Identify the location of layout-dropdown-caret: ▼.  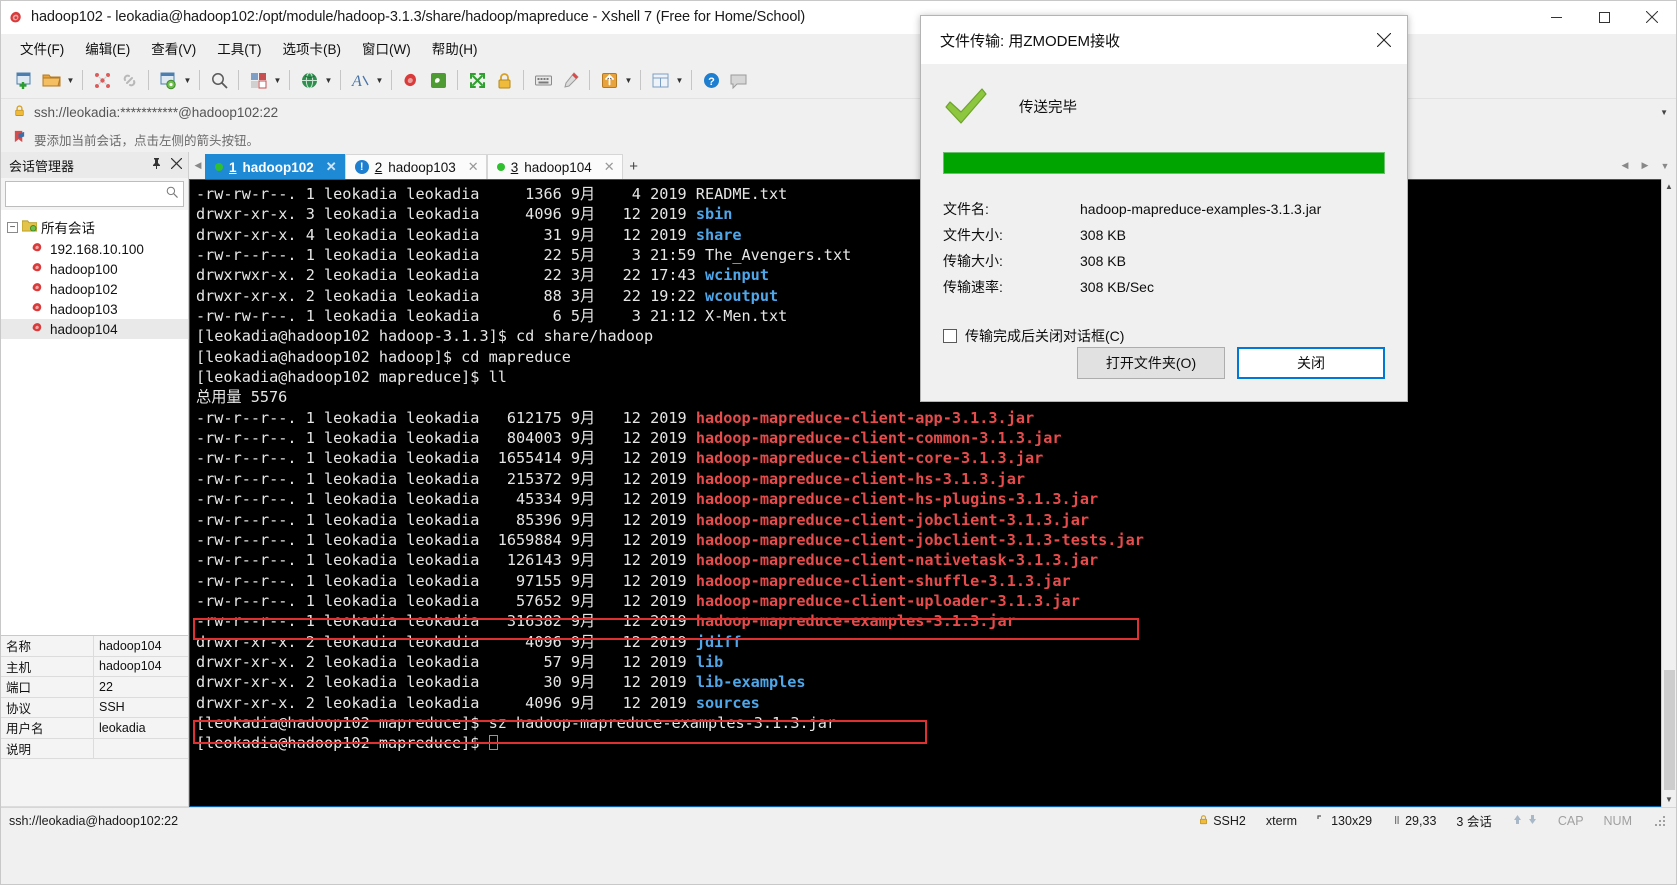
(277, 80).